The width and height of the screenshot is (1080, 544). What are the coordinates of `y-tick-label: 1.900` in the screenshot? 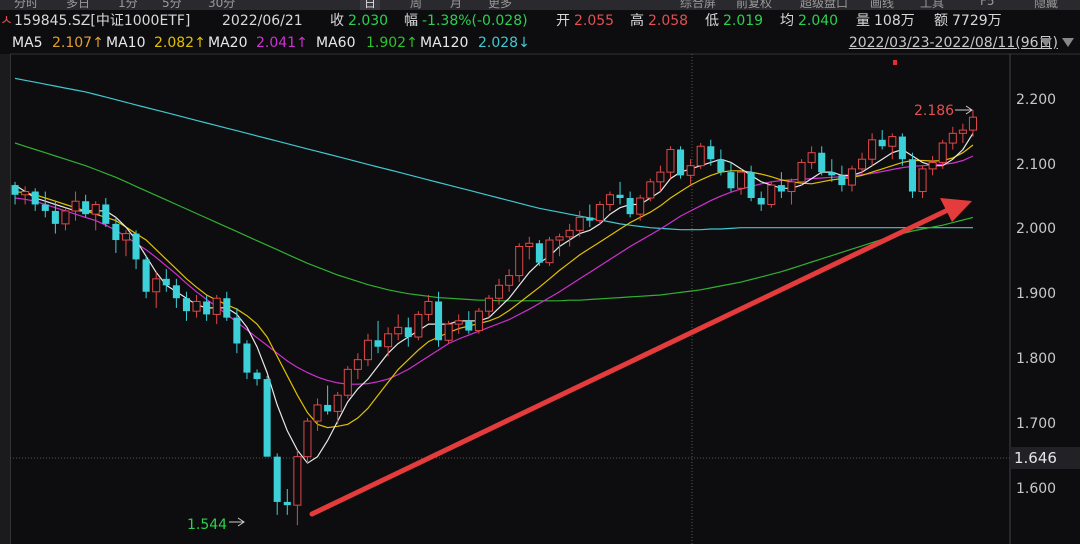 It's located at (1036, 294).